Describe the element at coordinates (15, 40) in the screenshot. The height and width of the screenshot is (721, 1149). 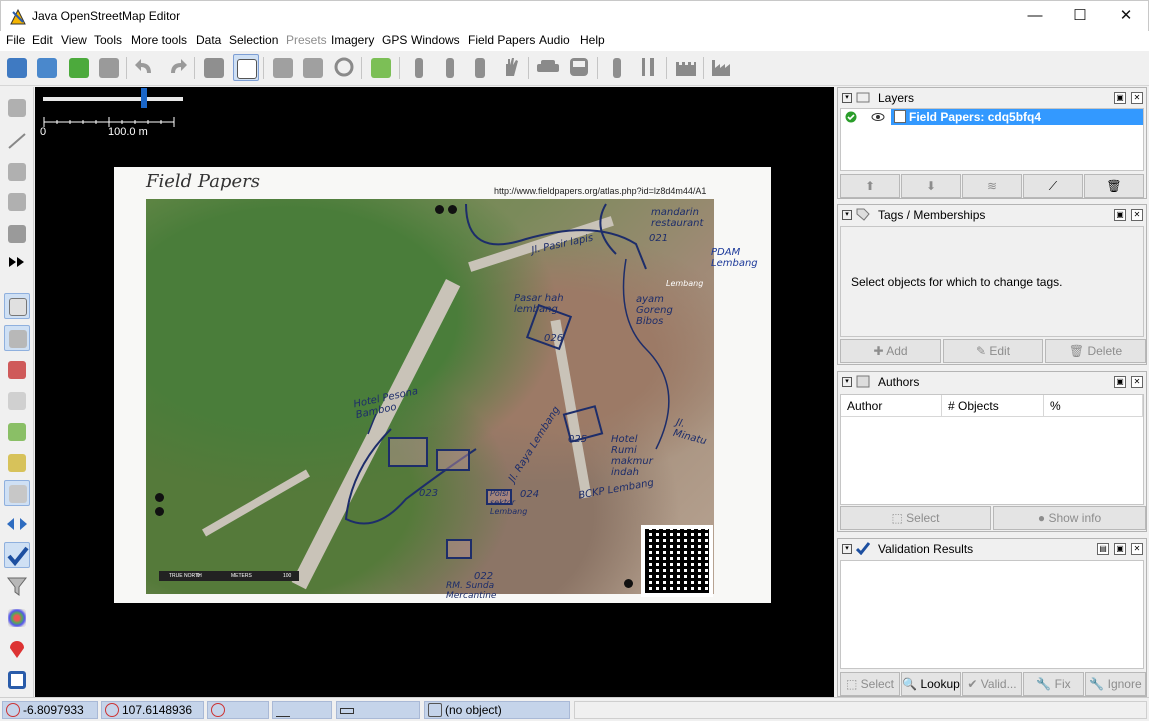
I see `menu-file: File` at that location.